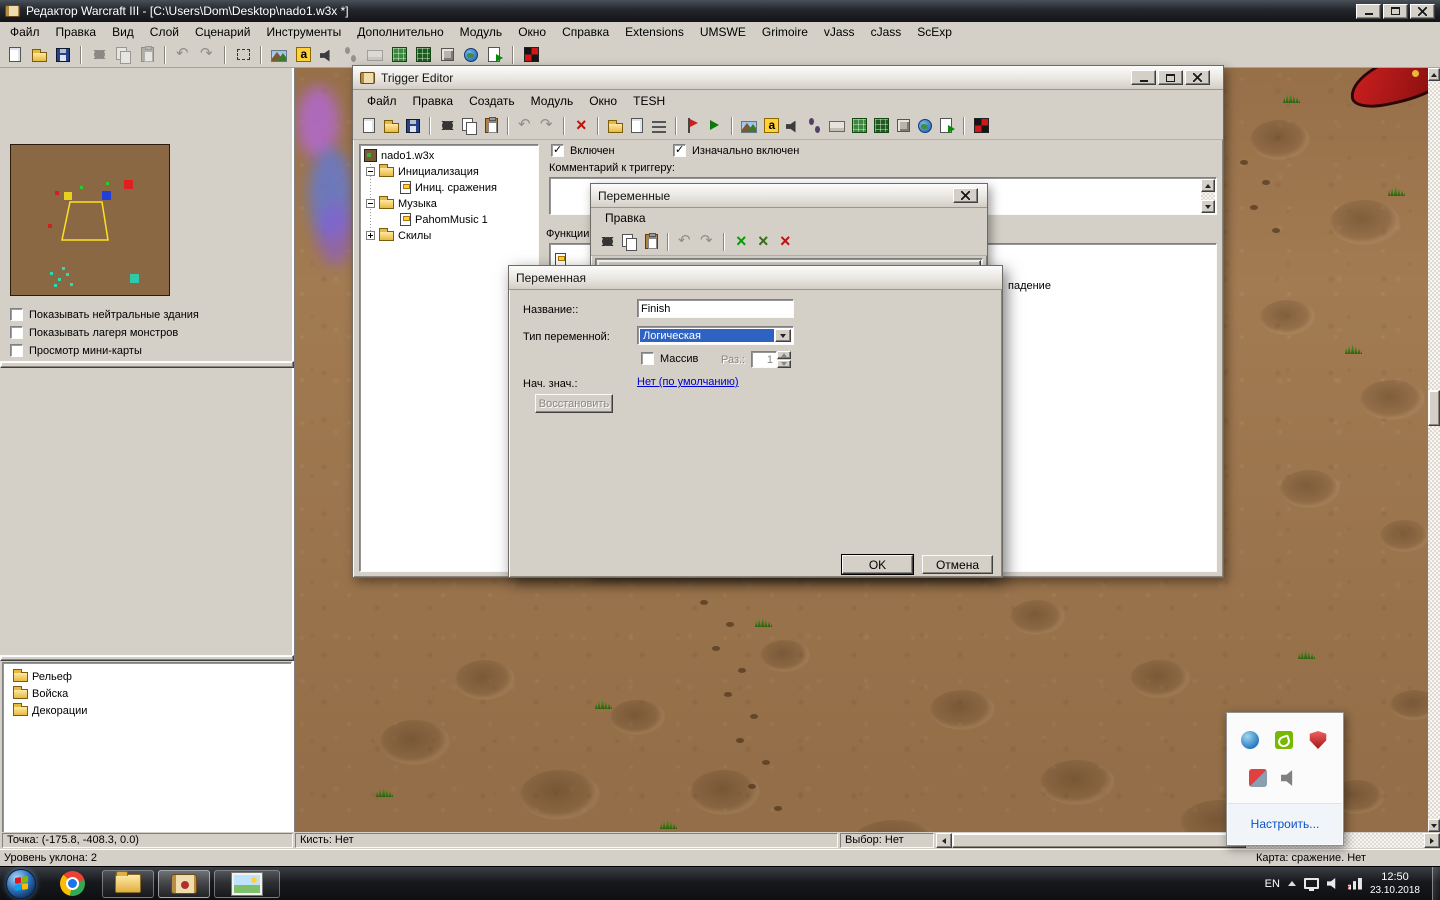  Describe the element at coordinates (422, 171) in the screenshot. I see `tree-category-initialization: Инициализация` at that location.